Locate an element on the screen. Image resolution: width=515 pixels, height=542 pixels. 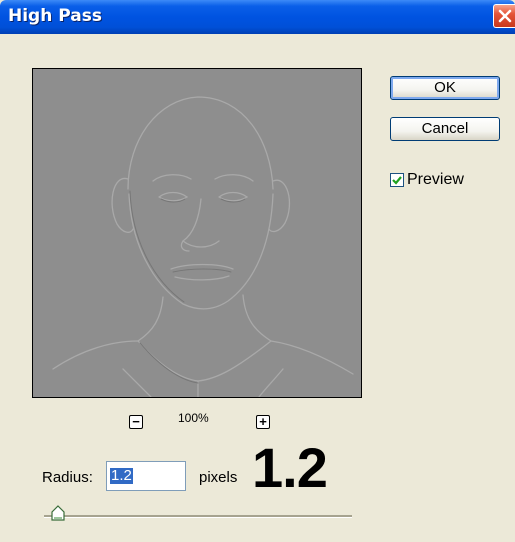
plus-icon: + is located at coordinates (263, 421).